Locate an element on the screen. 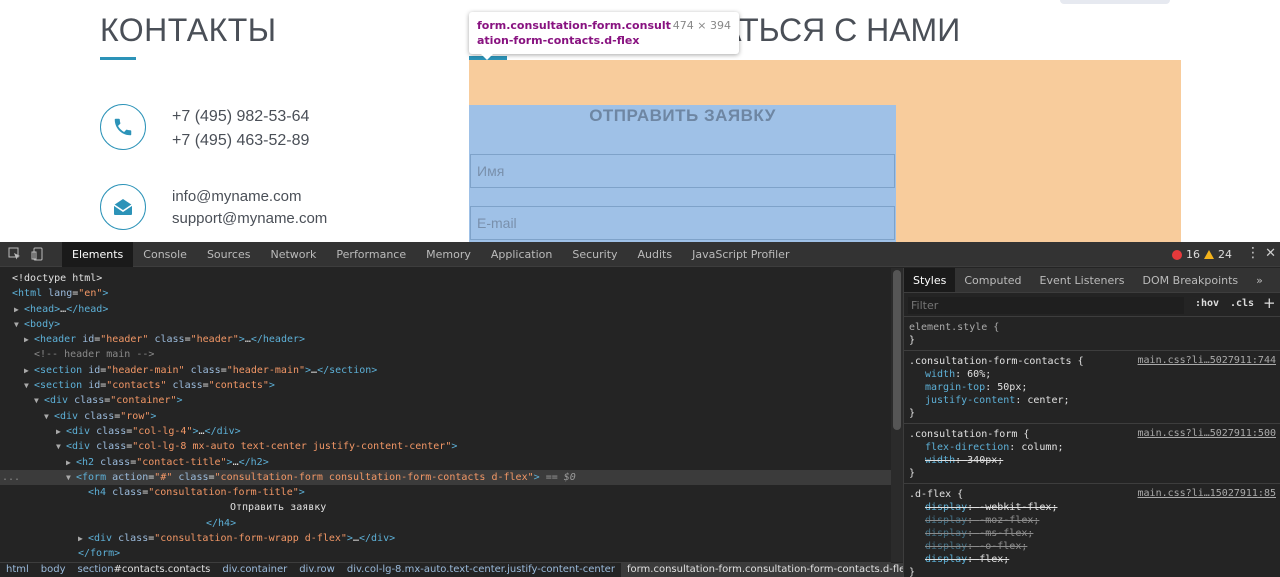 This screenshot has width=1280, height=577. dom-scrollbar is located at coordinates (897, 415).